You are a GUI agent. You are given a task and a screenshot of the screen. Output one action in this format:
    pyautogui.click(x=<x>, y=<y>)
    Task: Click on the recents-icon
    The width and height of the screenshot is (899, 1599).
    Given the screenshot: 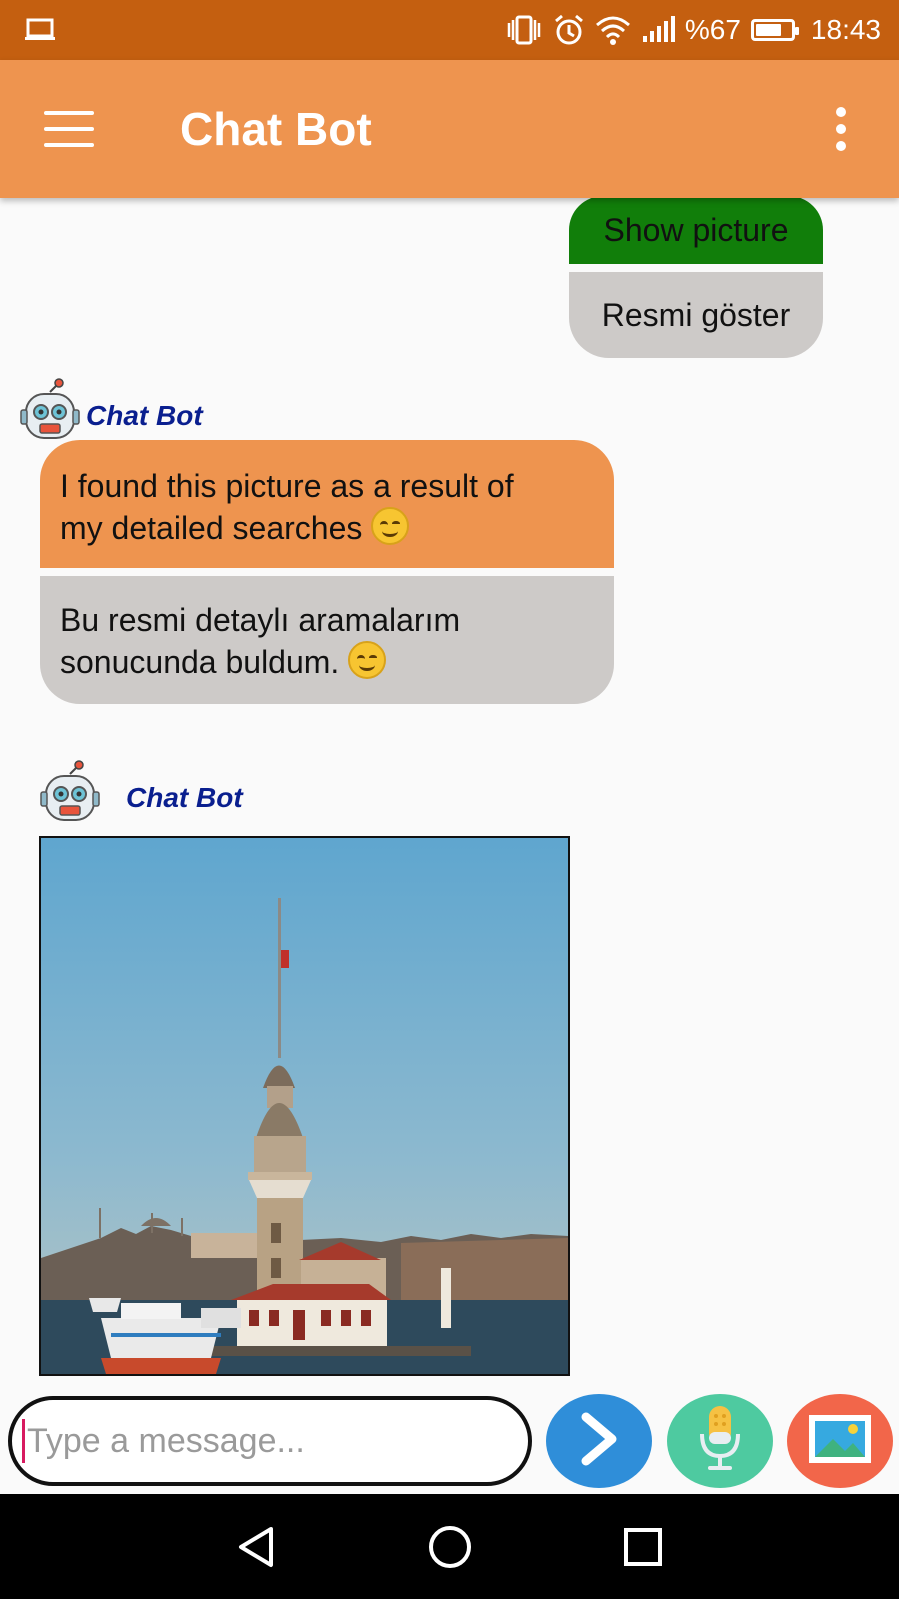 What is the action you would take?
    pyautogui.click(x=643, y=1547)
    